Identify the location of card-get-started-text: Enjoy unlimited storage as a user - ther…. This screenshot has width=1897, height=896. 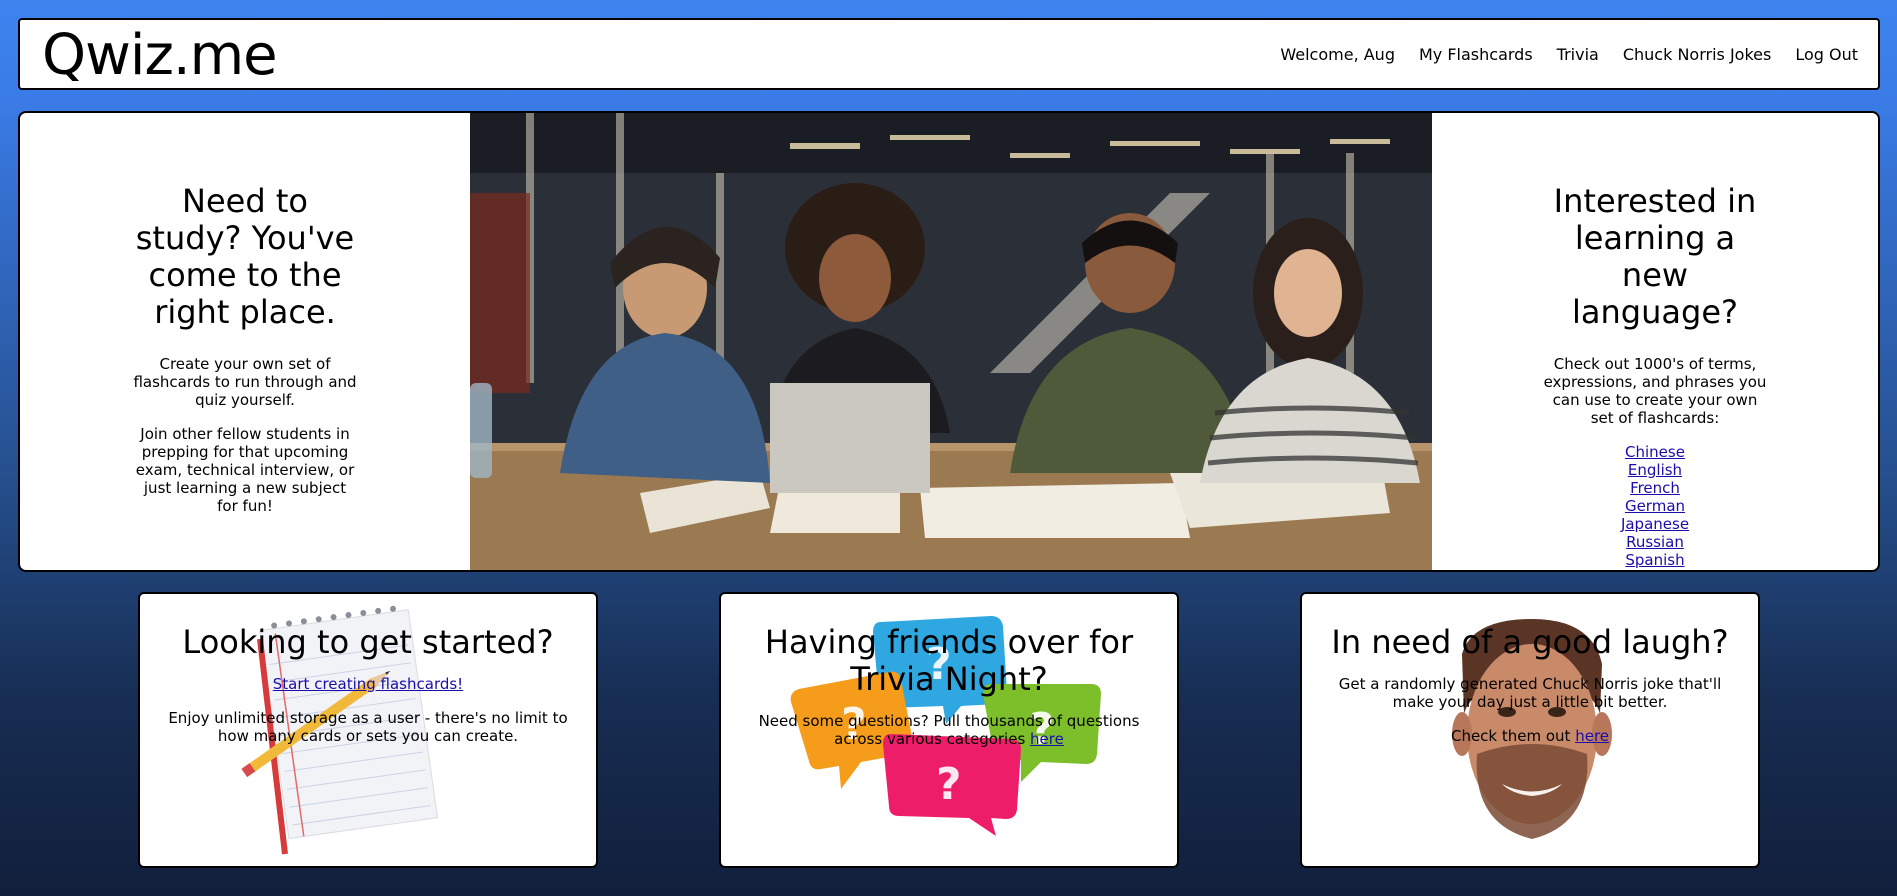
(368, 727).